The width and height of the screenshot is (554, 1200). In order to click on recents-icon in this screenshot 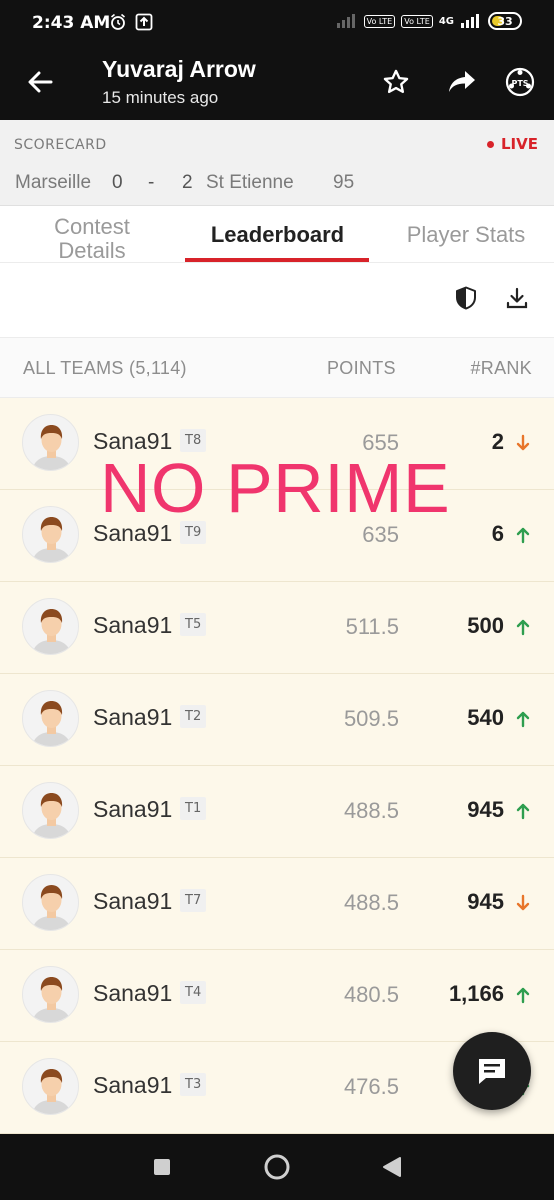, I will do `click(162, 1167)`.